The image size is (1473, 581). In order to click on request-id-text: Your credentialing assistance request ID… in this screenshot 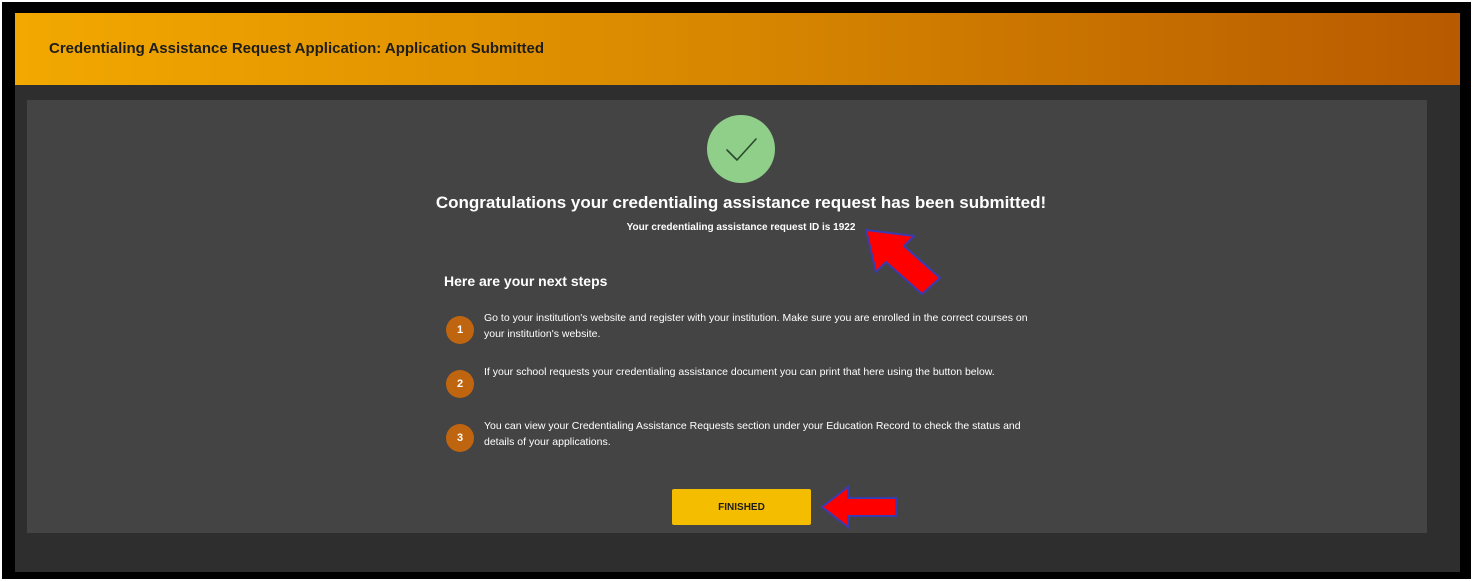, I will do `click(741, 227)`.